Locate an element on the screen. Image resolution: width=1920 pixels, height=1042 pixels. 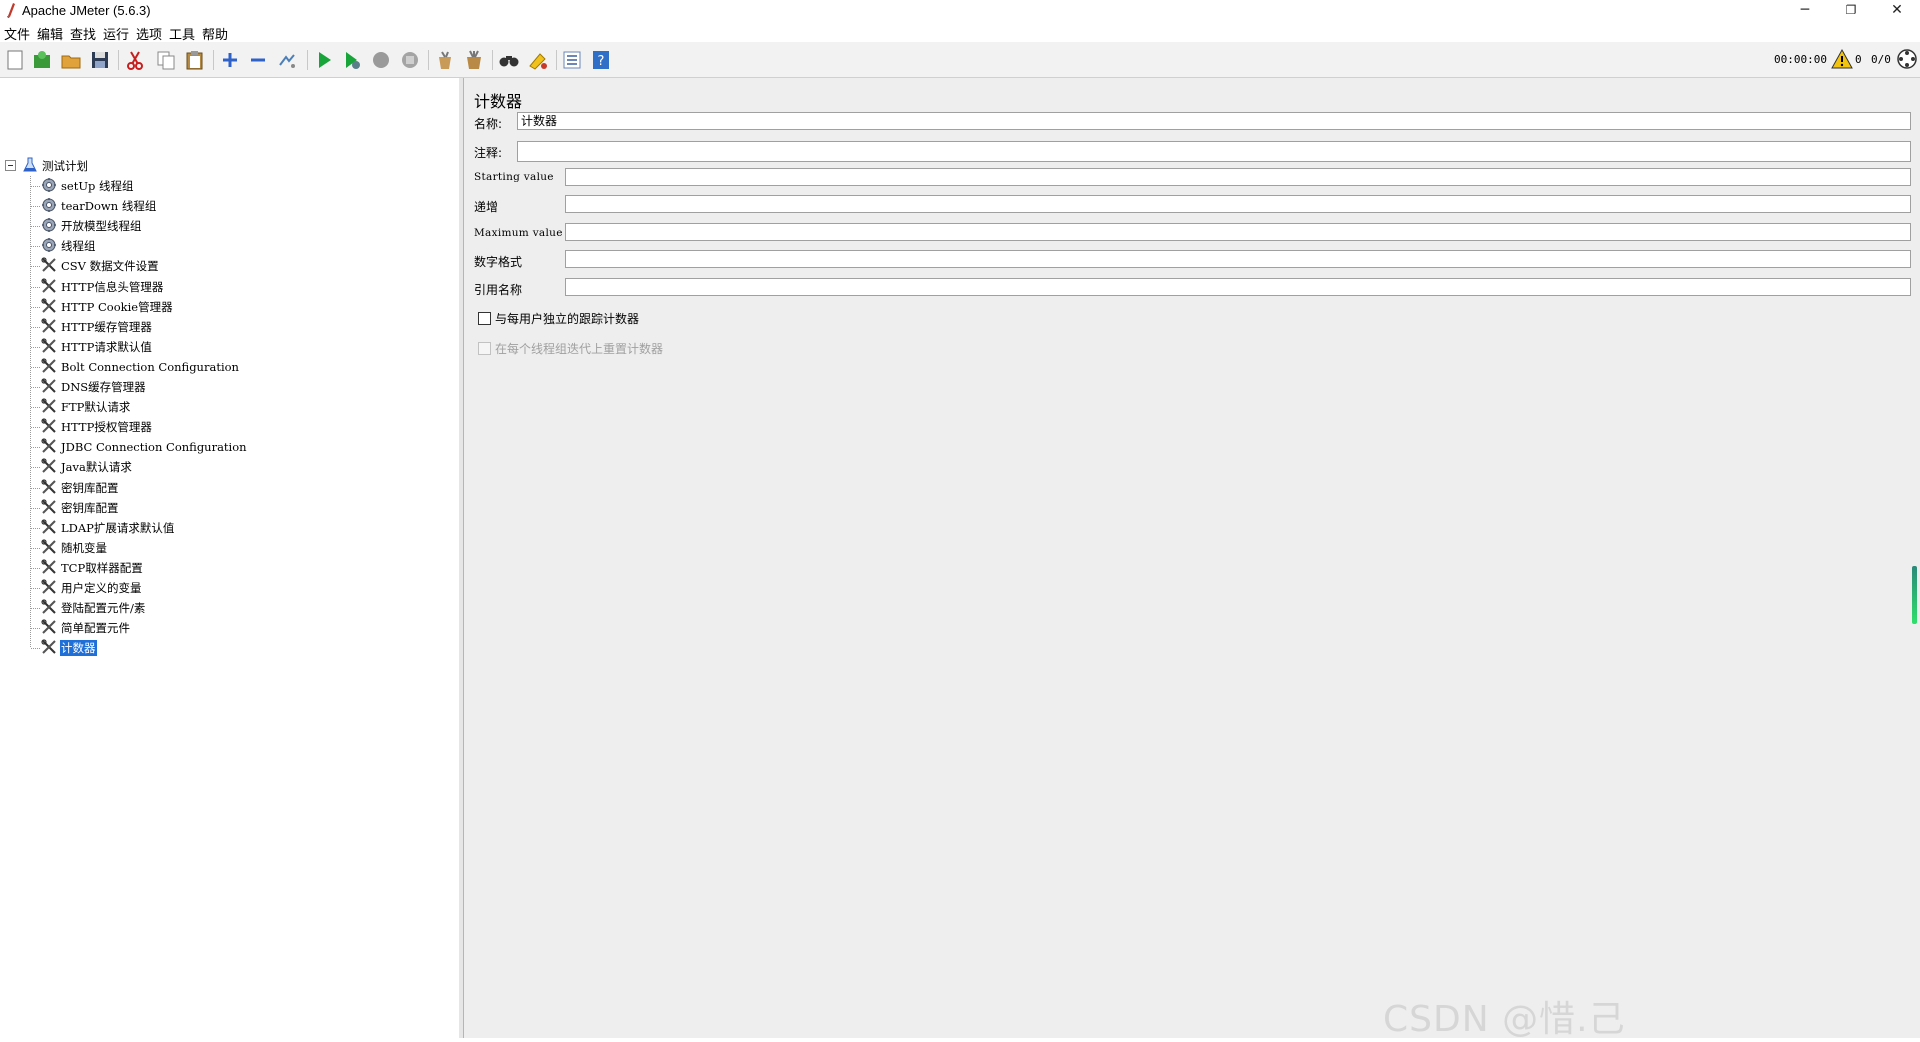
tree-item: 线程组 is located at coordinates (69, 246).